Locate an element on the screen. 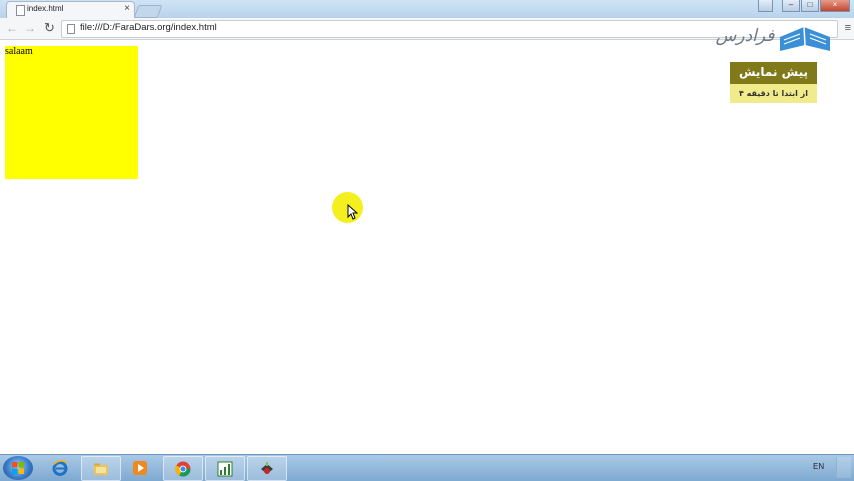 This screenshot has width=854, height=481. tab-title: index.html is located at coordinates (45, 8).